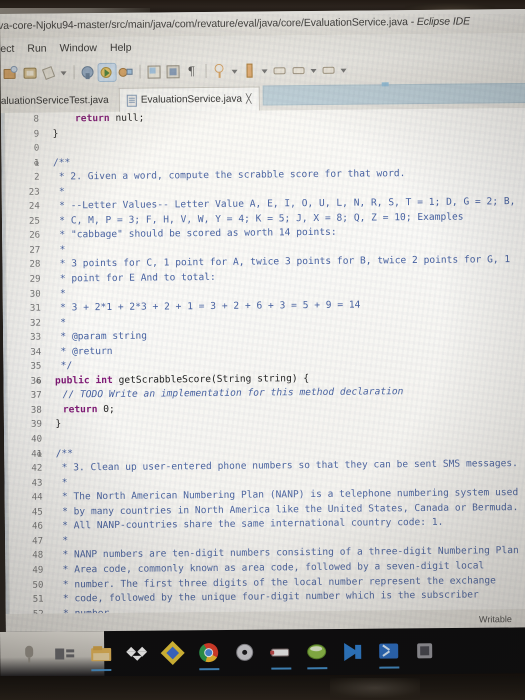 The width and height of the screenshot is (525, 700). Describe the element at coordinates (35, 236) in the screenshot. I see `line-number: 26` at that location.